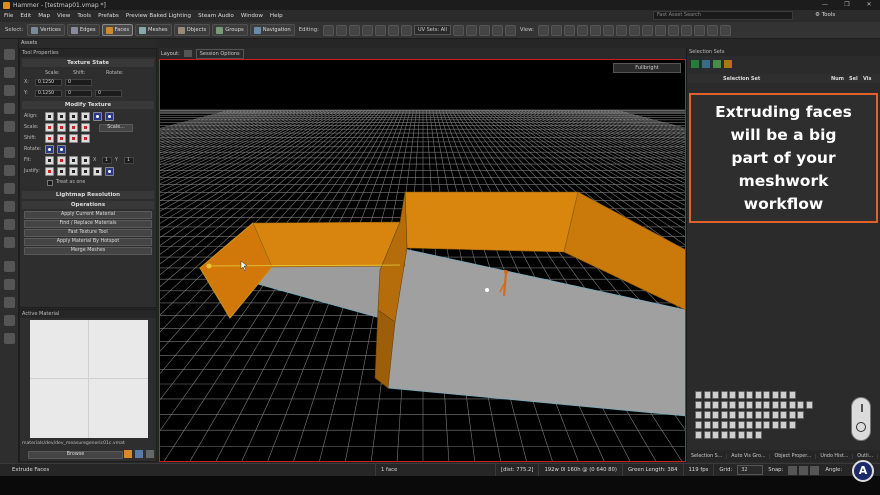 The image size is (880, 495). Describe the element at coordinates (230, 30) in the screenshot. I see `mode-groups-button: Groups` at that location.